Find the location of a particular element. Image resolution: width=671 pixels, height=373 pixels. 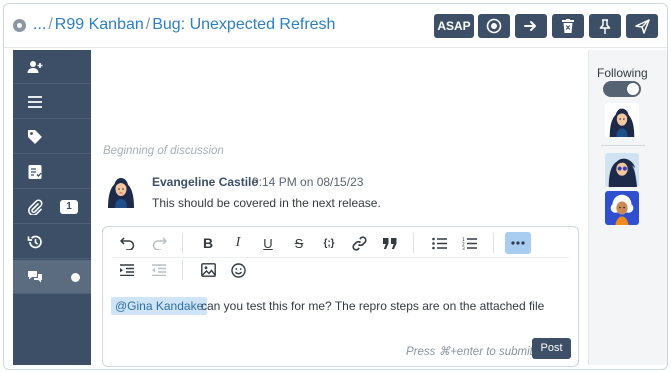

code-button: {;} is located at coordinates (329, 243).